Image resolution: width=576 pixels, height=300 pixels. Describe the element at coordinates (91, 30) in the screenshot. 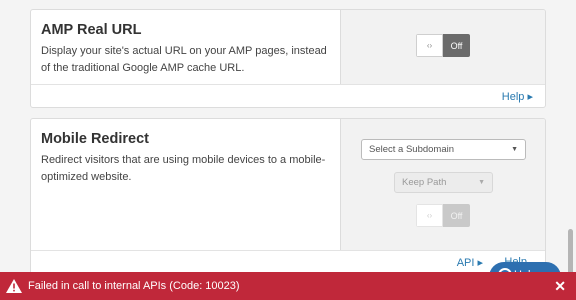

I see `amp-card-title: AMP Real URL` at that location.